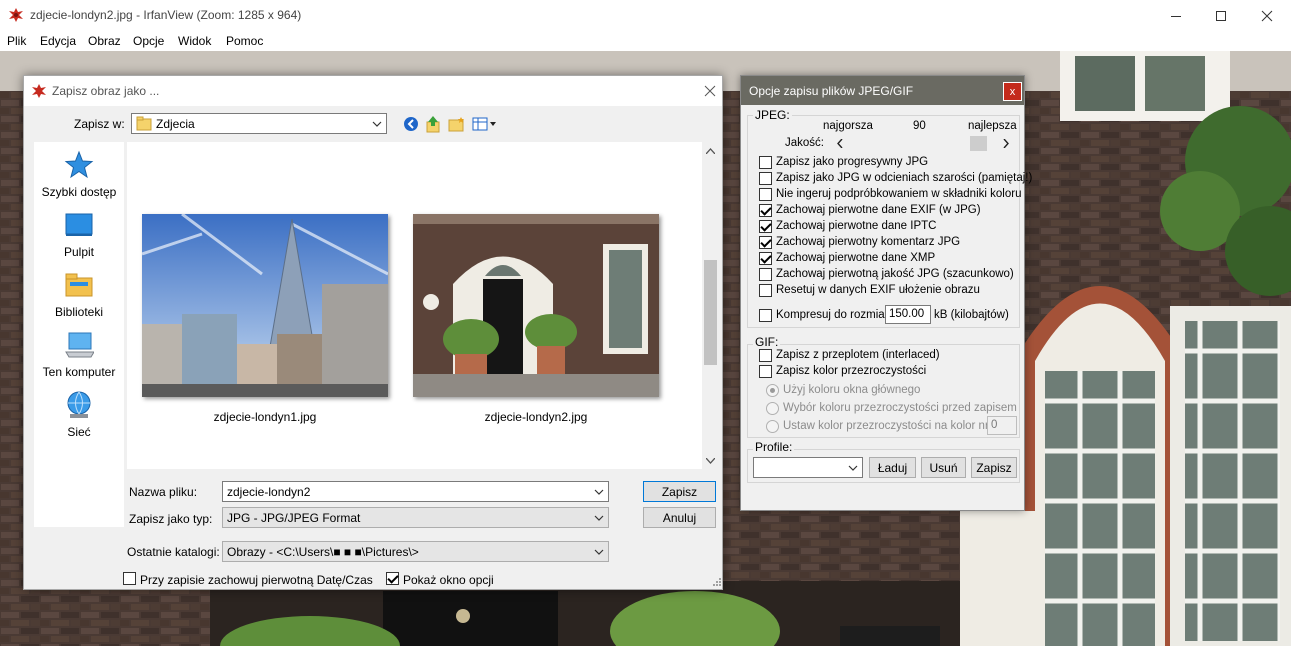  I want to click on libraries-folder-icon, so click(79, 285).